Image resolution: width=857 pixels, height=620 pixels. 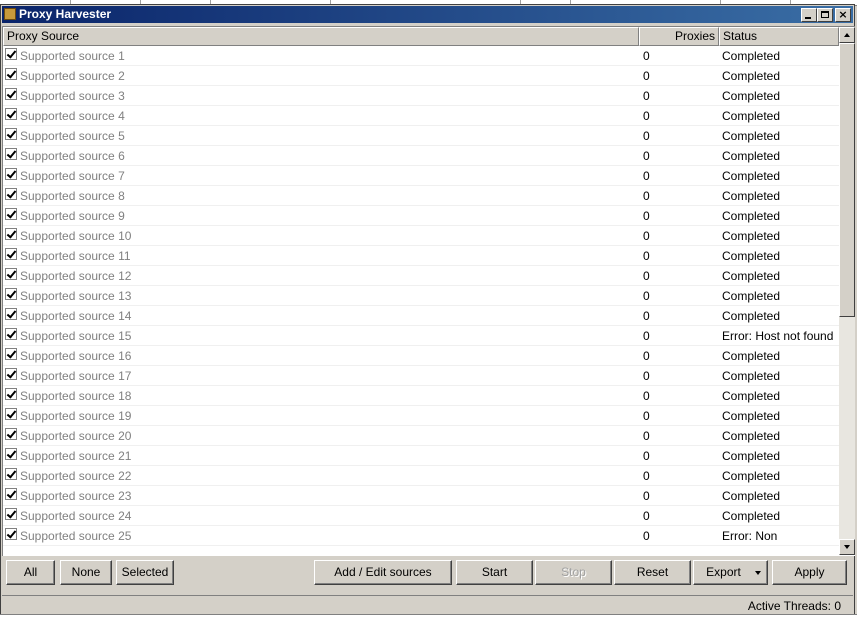 I want to click on table-row: Supported source 16 0 Completed, so click(x=421, y=356).